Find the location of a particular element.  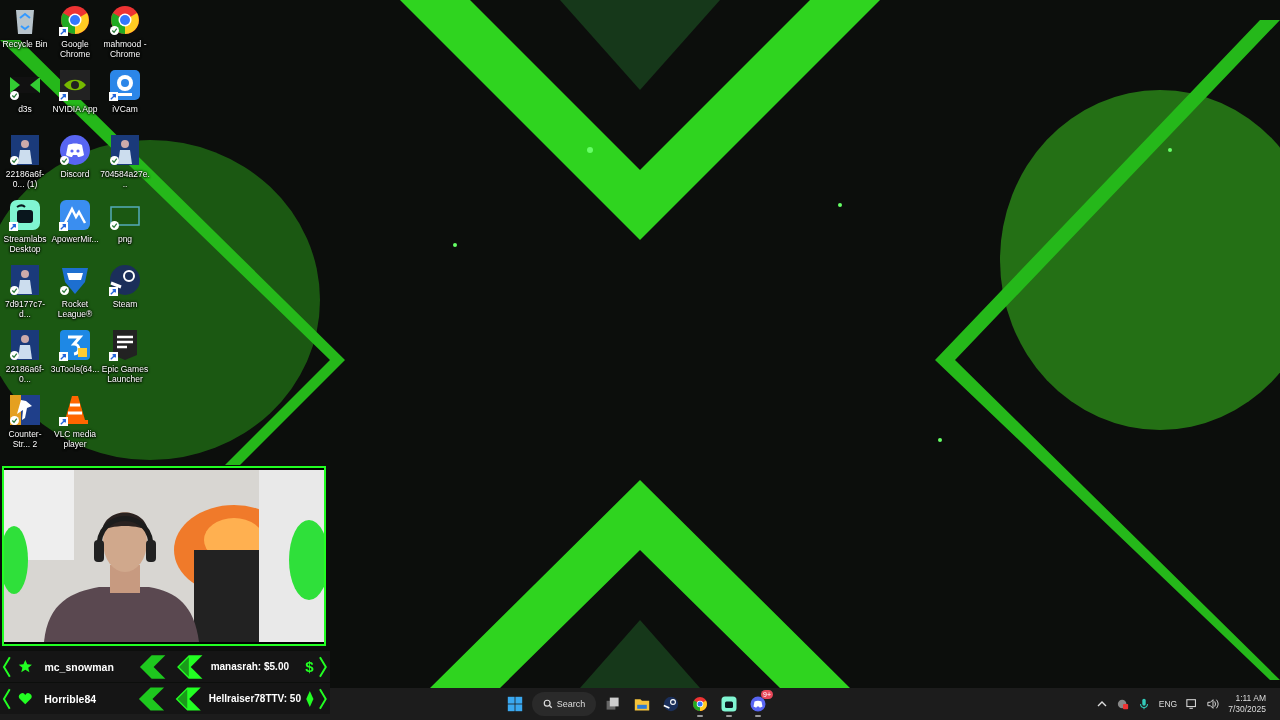

steam-icon is located at coordinates (671, 704).